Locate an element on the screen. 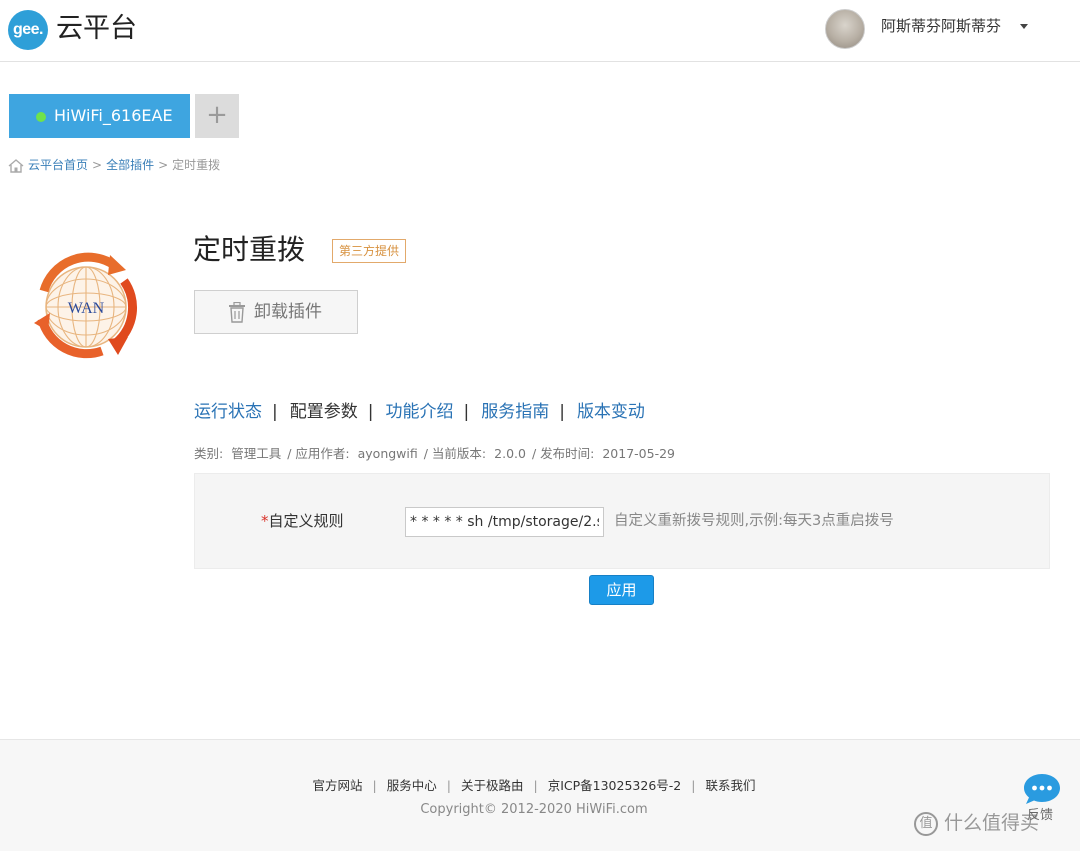 The image size is (1080, 851). device-tab-hiwifi: HiWiFi_616EAE is located at coordinates (99, 116).